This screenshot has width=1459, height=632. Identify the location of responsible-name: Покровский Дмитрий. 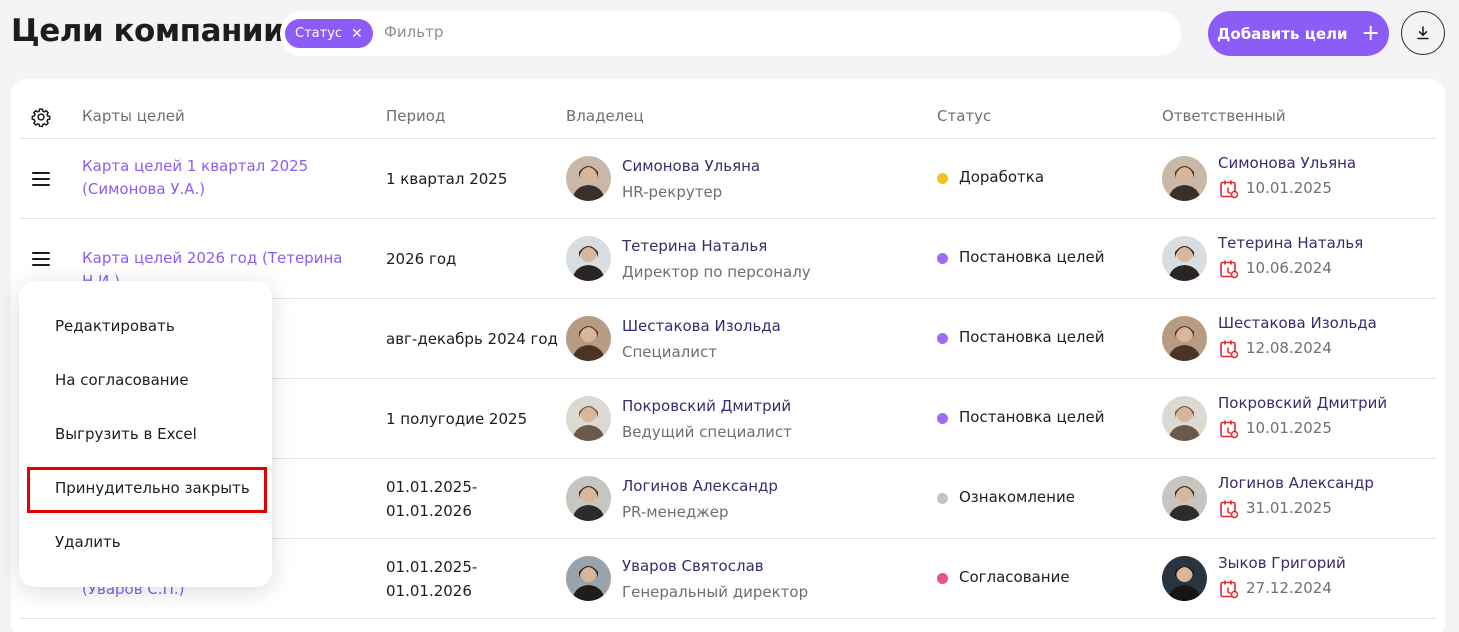
(1302, 403).